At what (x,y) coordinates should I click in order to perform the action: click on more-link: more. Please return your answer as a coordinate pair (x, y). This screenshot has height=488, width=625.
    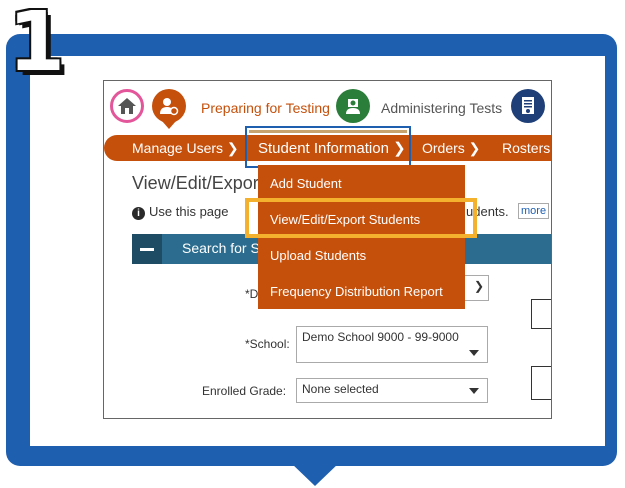
    Looking at the image, I should click on (534, 211).